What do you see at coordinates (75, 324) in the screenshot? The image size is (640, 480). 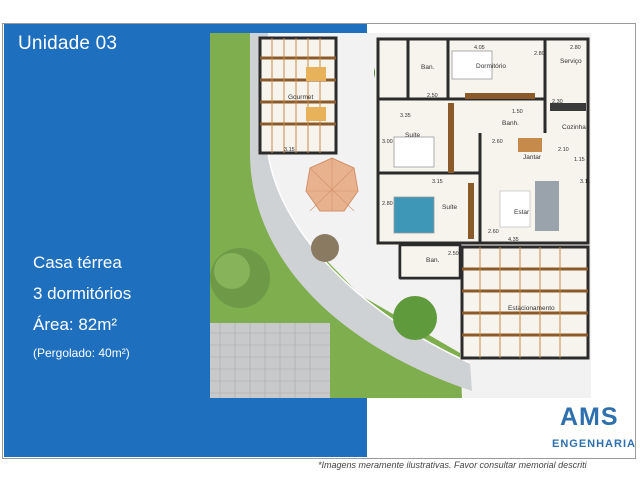 I see `area-total: Área: 82m²` at bounding box center [75, 324].